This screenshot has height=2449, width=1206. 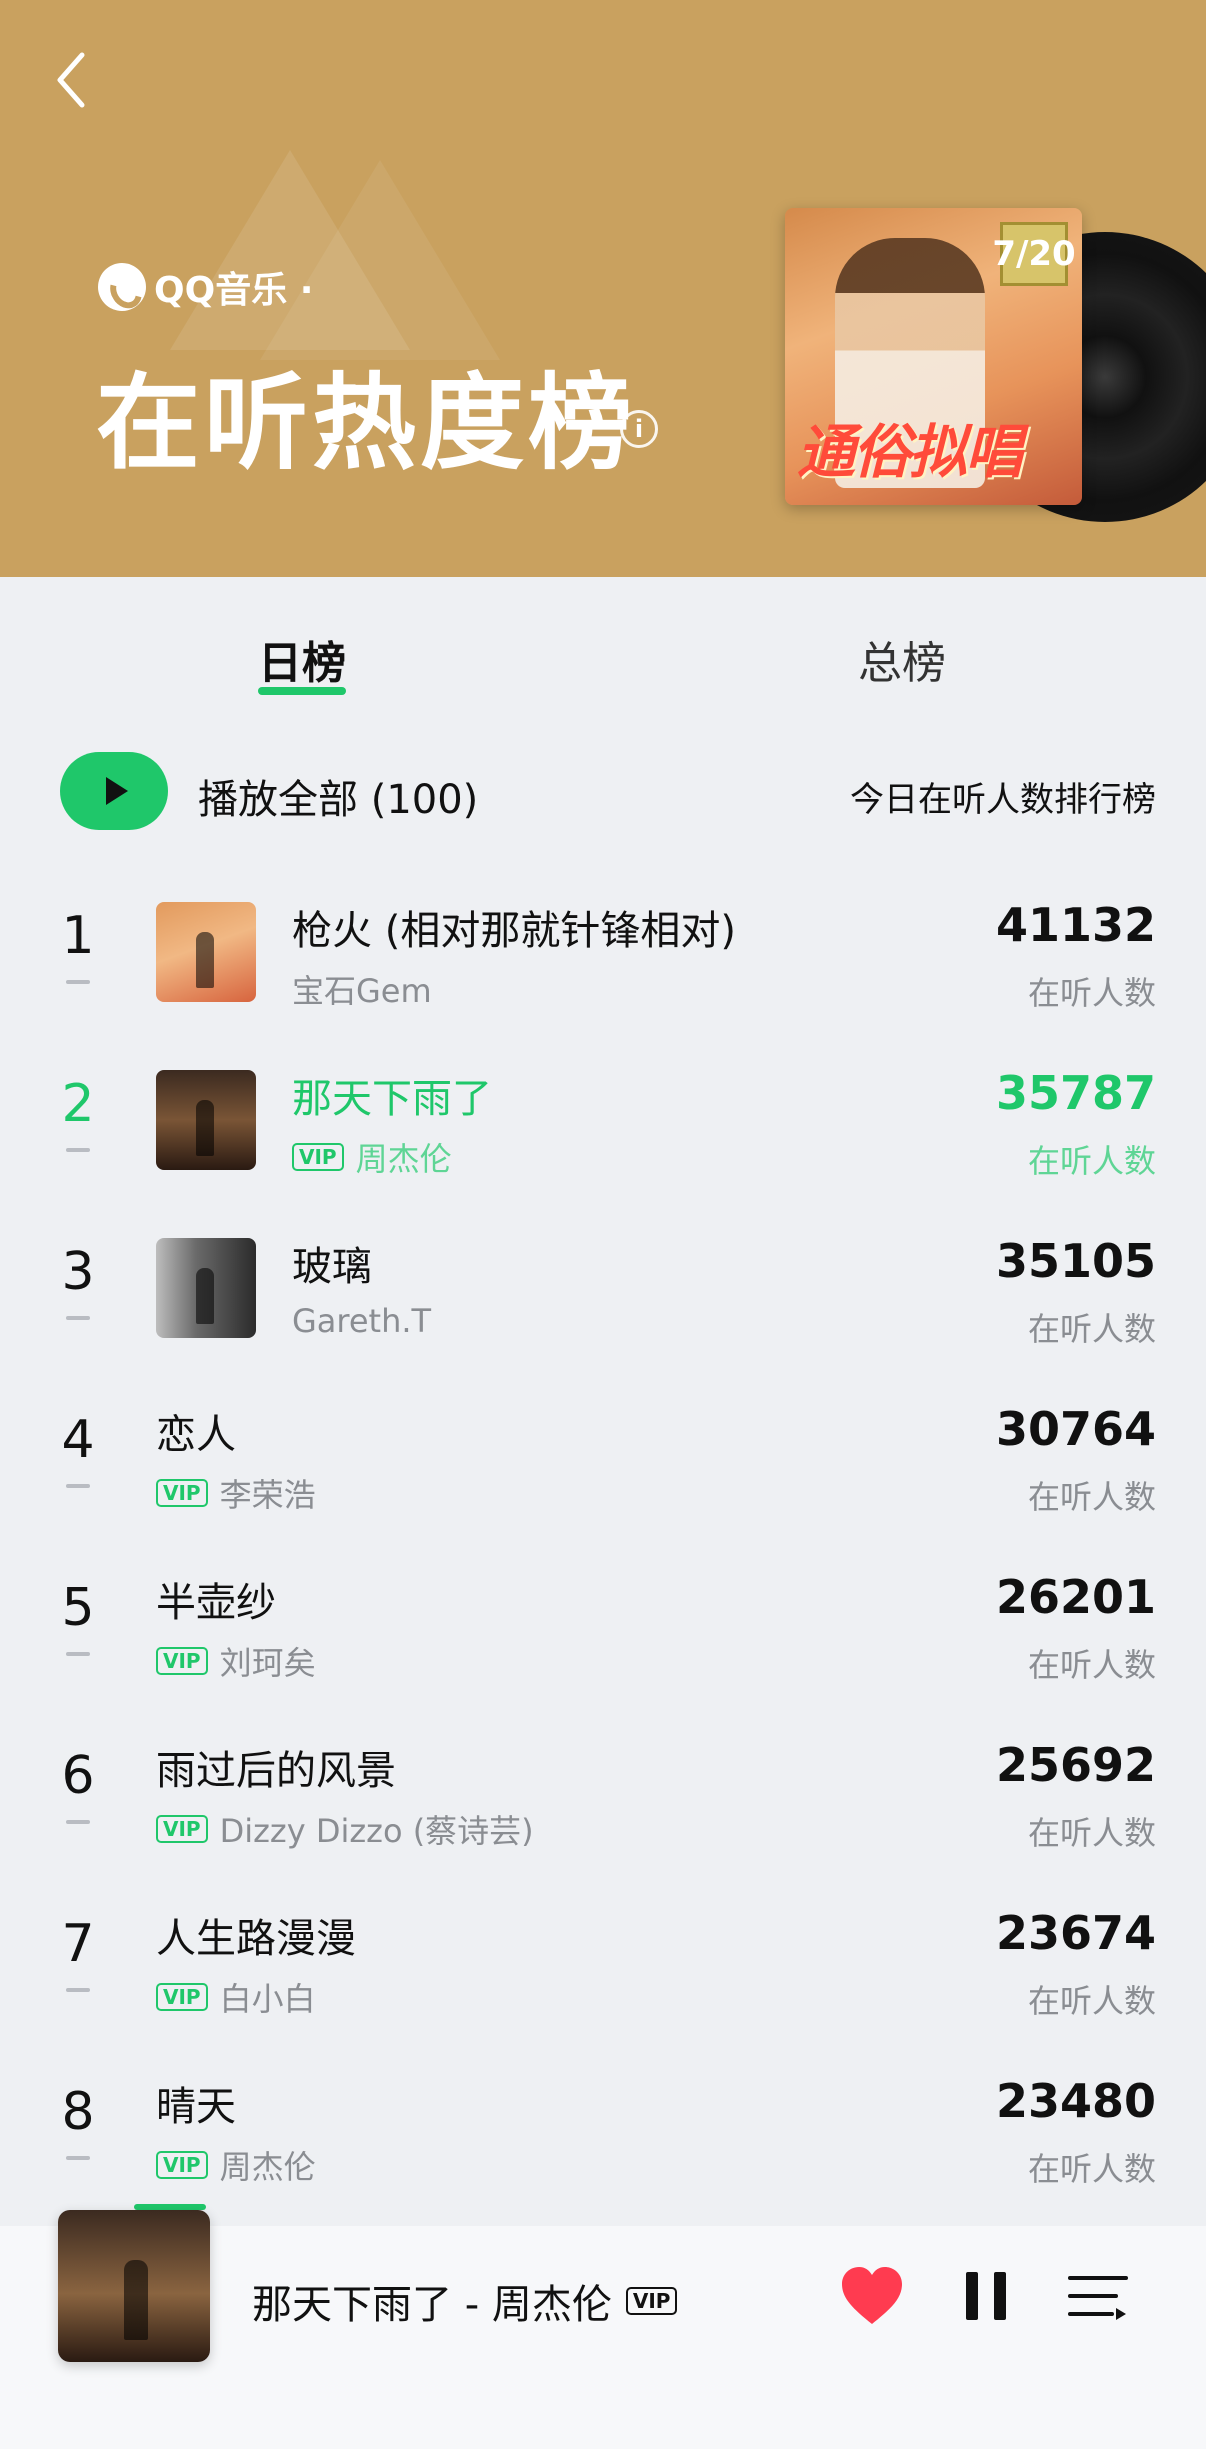 I want to click on song-title: 雨过后的风景, so click(x=276, y=1771).